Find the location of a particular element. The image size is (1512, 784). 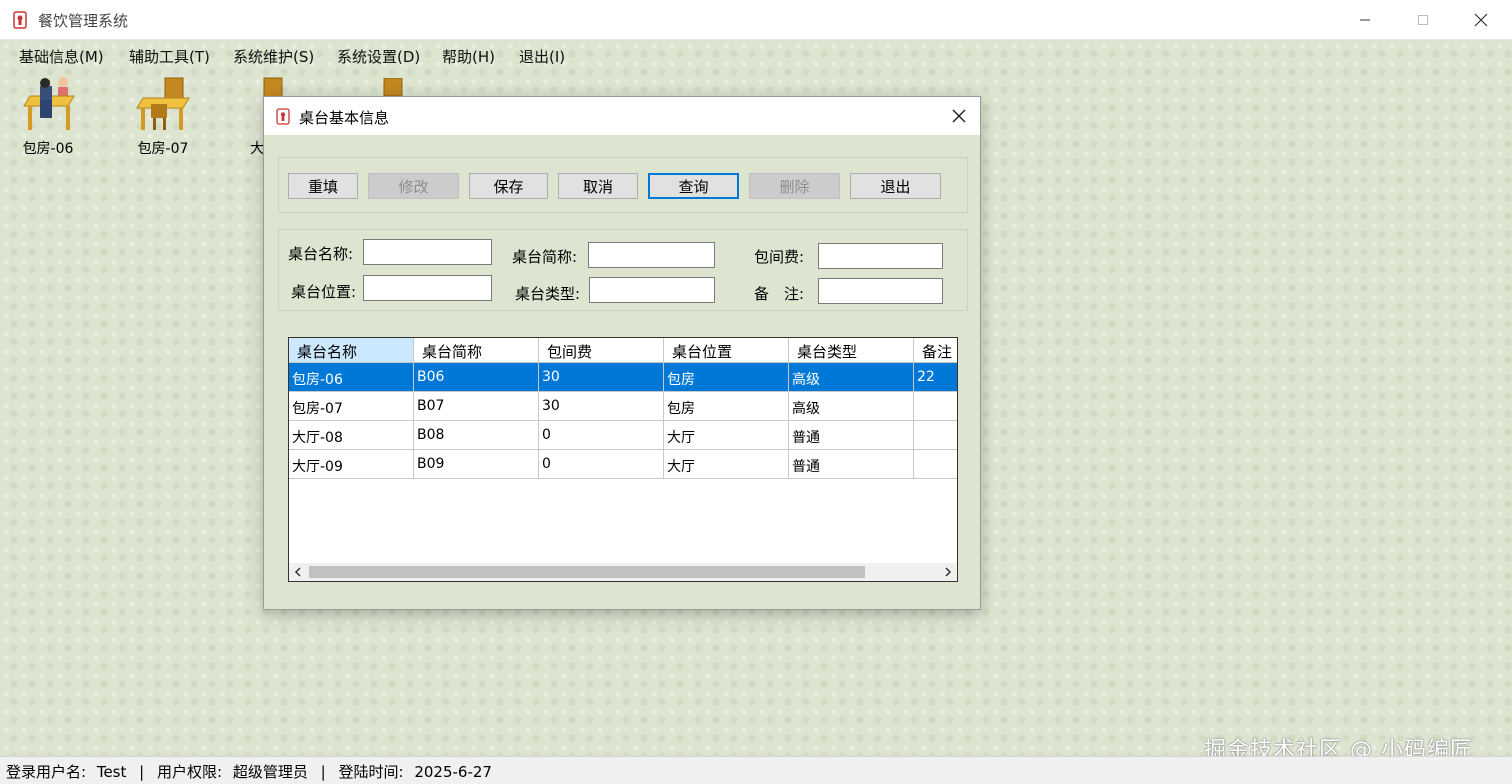

table-row: 包房-07 B07 30 包房 高级 is located at coordinates (623, 406).